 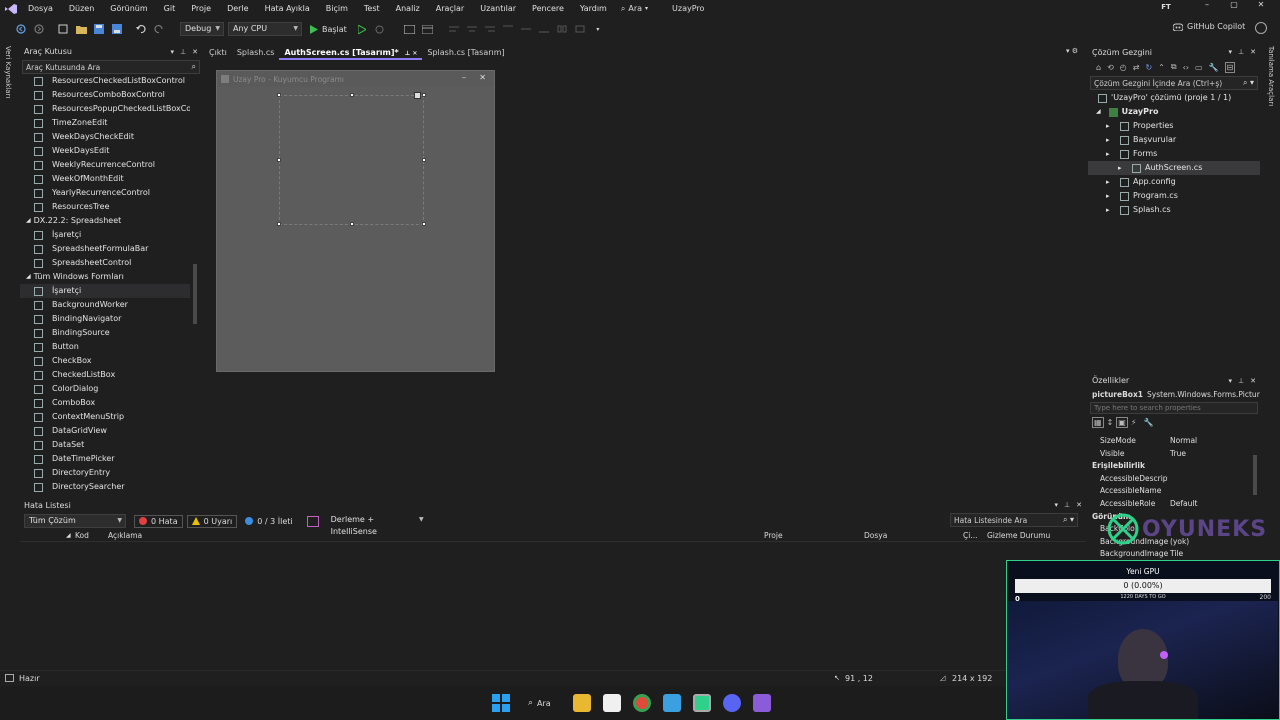 What do you see at coordinates (312, 521) in the screenshot?
I see `filter-icon` at bounding box center [312, 521].